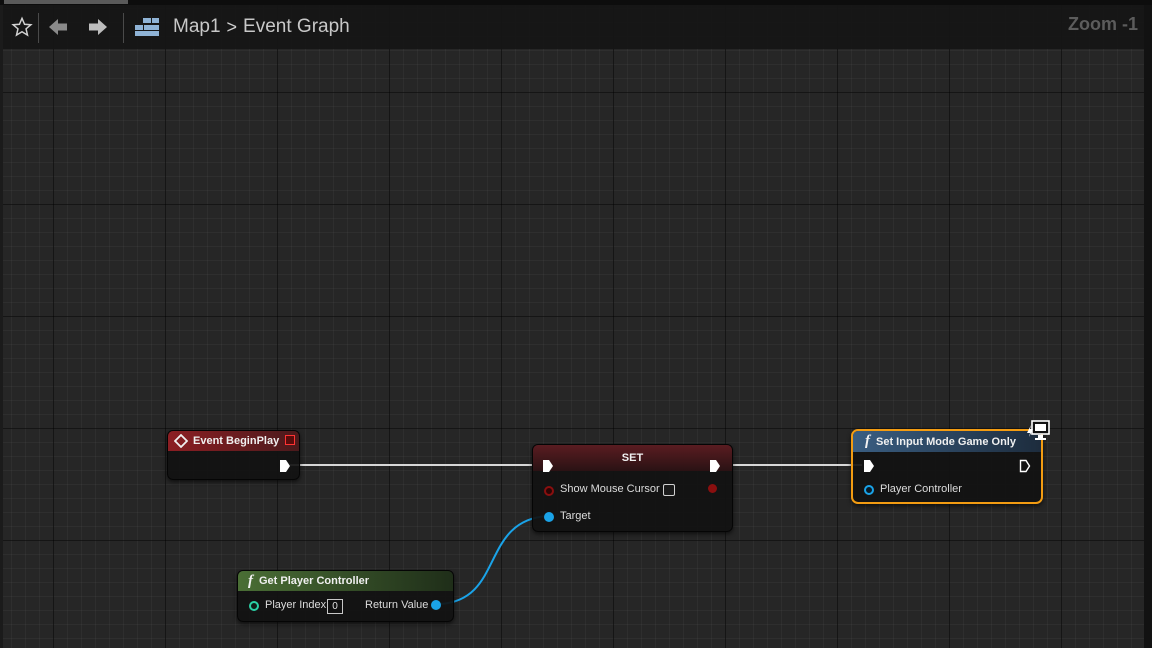 The image size is (1152, 648). What do you see at coordinates (549, 517) in the screenshot?
I see `target-pin` at bounding box center [549, 517].